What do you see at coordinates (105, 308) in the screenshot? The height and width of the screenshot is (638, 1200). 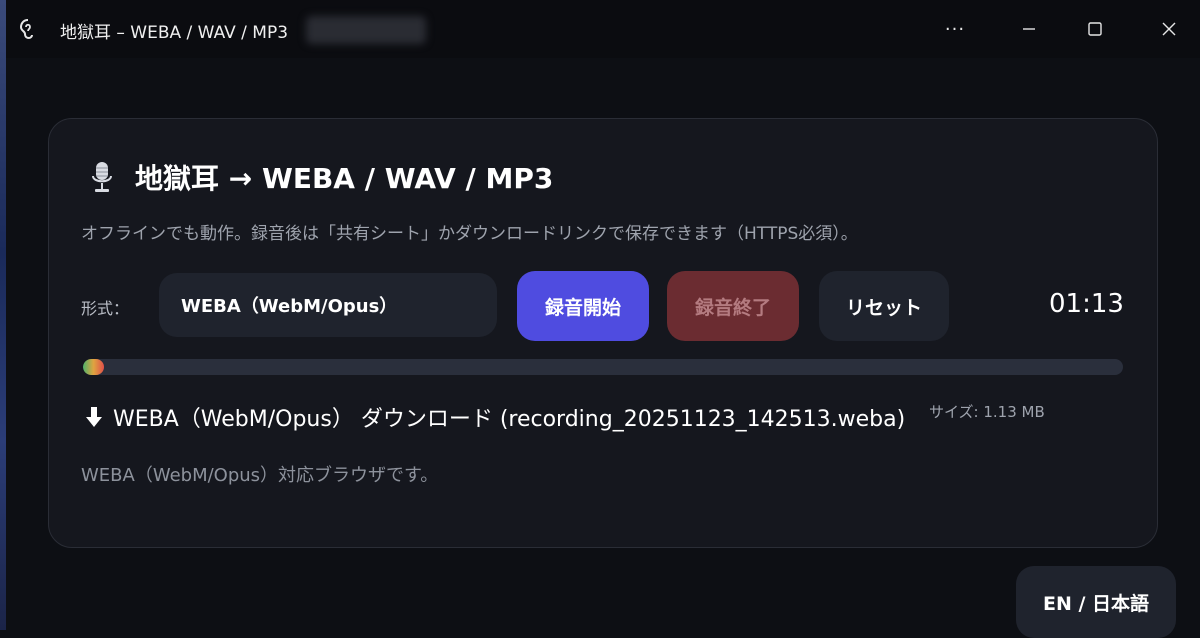 I see `format-label: 形式：` at bounding box center [105, 308].